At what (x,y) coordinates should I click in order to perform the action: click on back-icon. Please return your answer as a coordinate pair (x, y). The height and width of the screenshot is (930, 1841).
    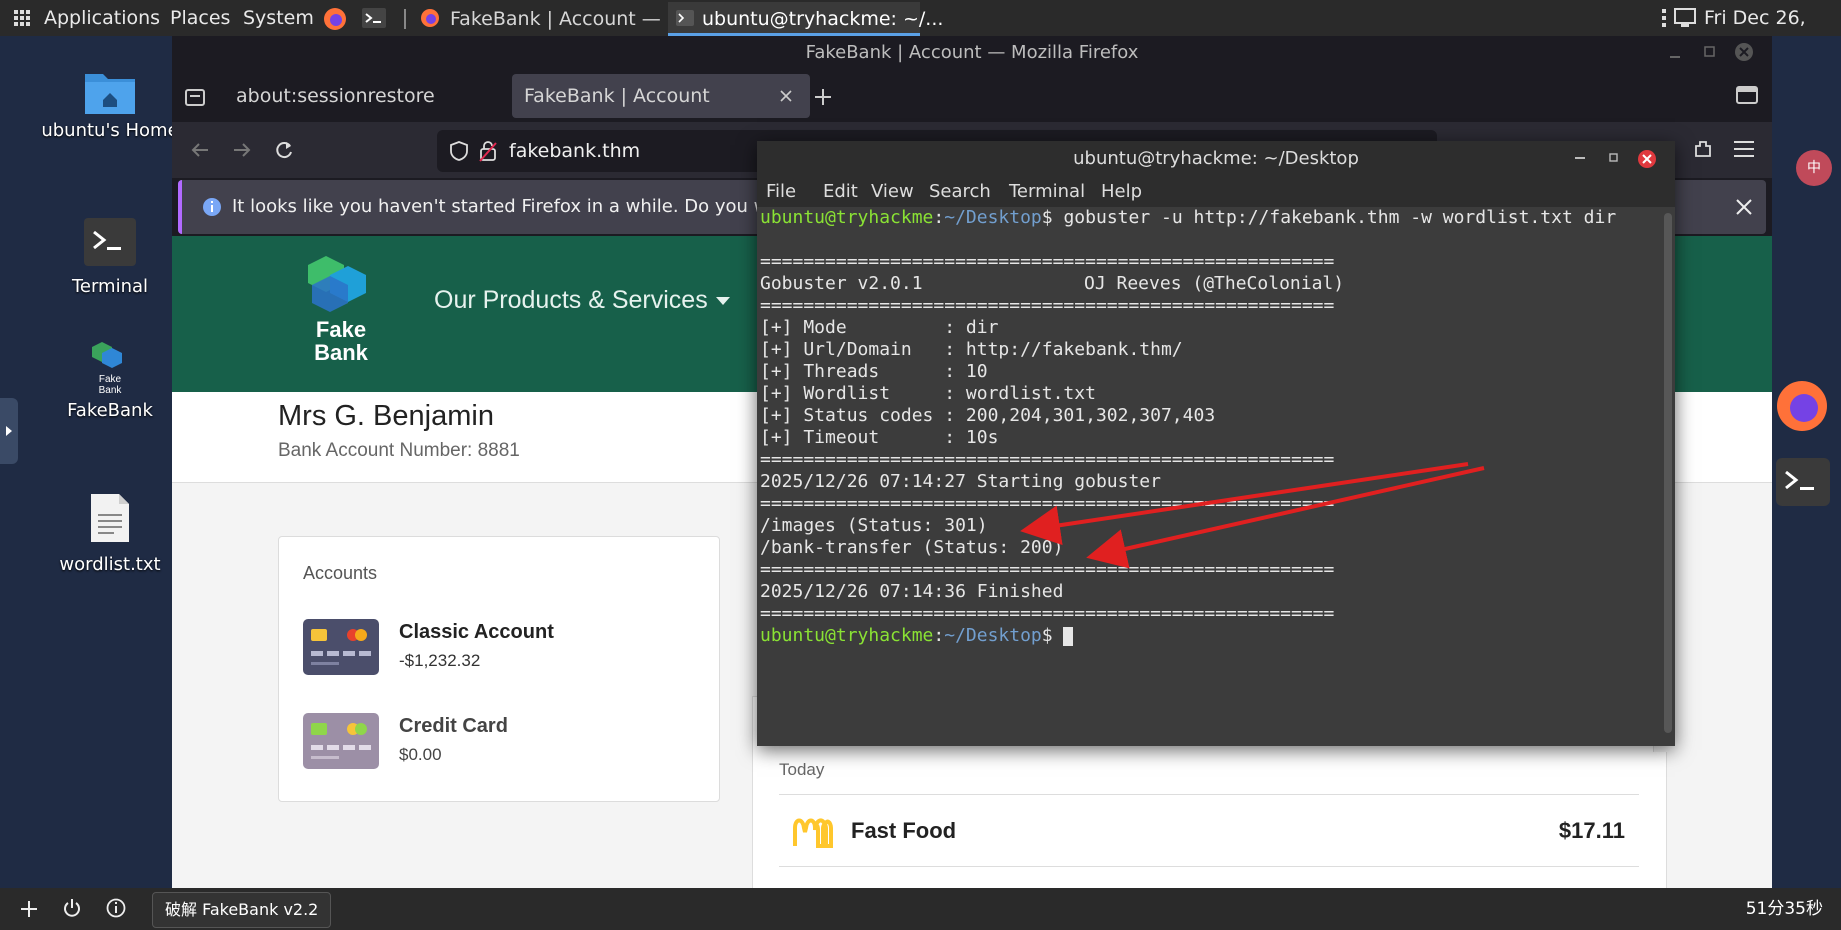
    Looking at the image, I should click on (200, 150).